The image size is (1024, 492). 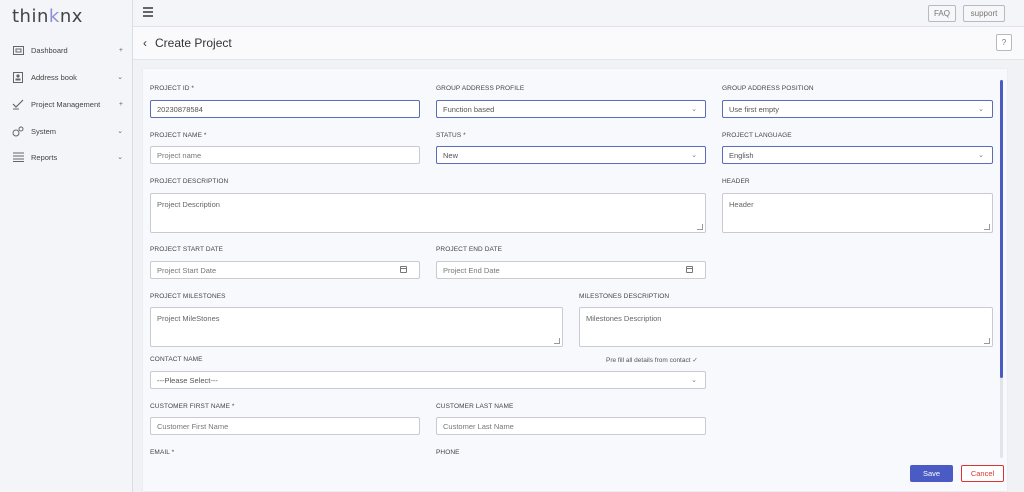 I want to click on group-address-position-label: GROUP ADDRESS POSITION, so click(x=768, y=88).